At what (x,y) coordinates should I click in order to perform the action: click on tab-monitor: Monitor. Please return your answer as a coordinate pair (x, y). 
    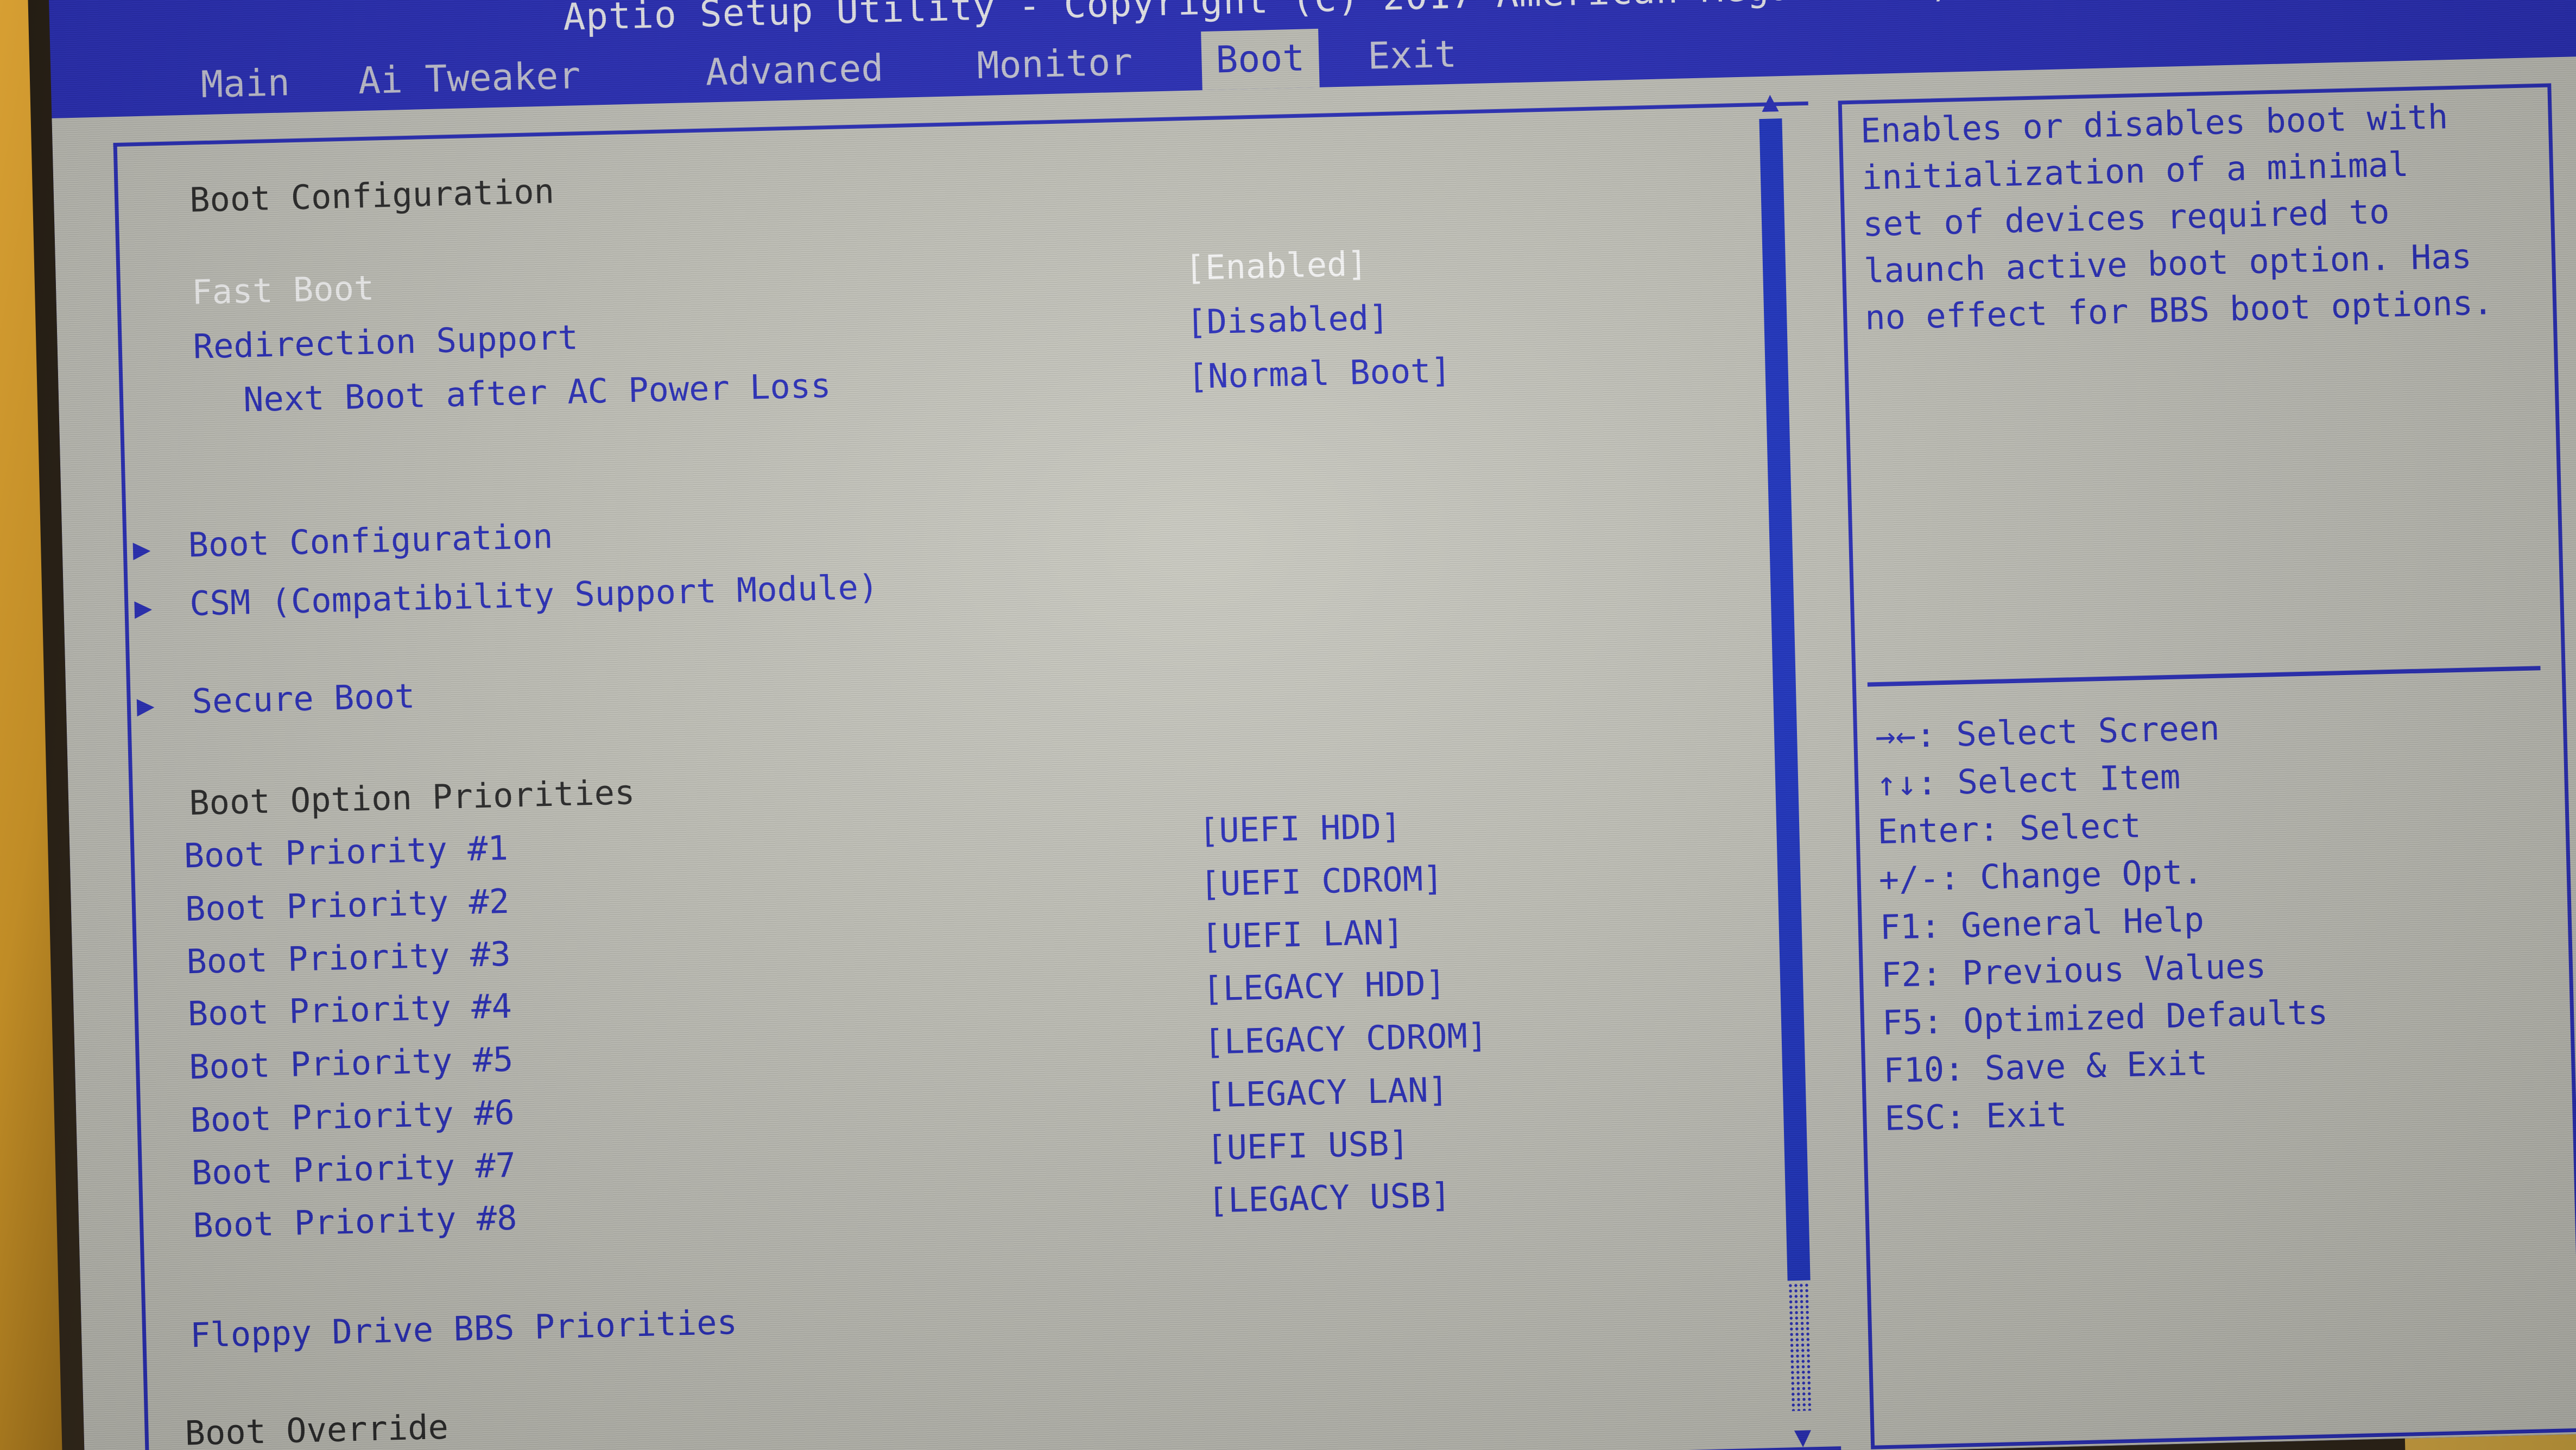
    Looking at the image, I should click on (1054, 64).